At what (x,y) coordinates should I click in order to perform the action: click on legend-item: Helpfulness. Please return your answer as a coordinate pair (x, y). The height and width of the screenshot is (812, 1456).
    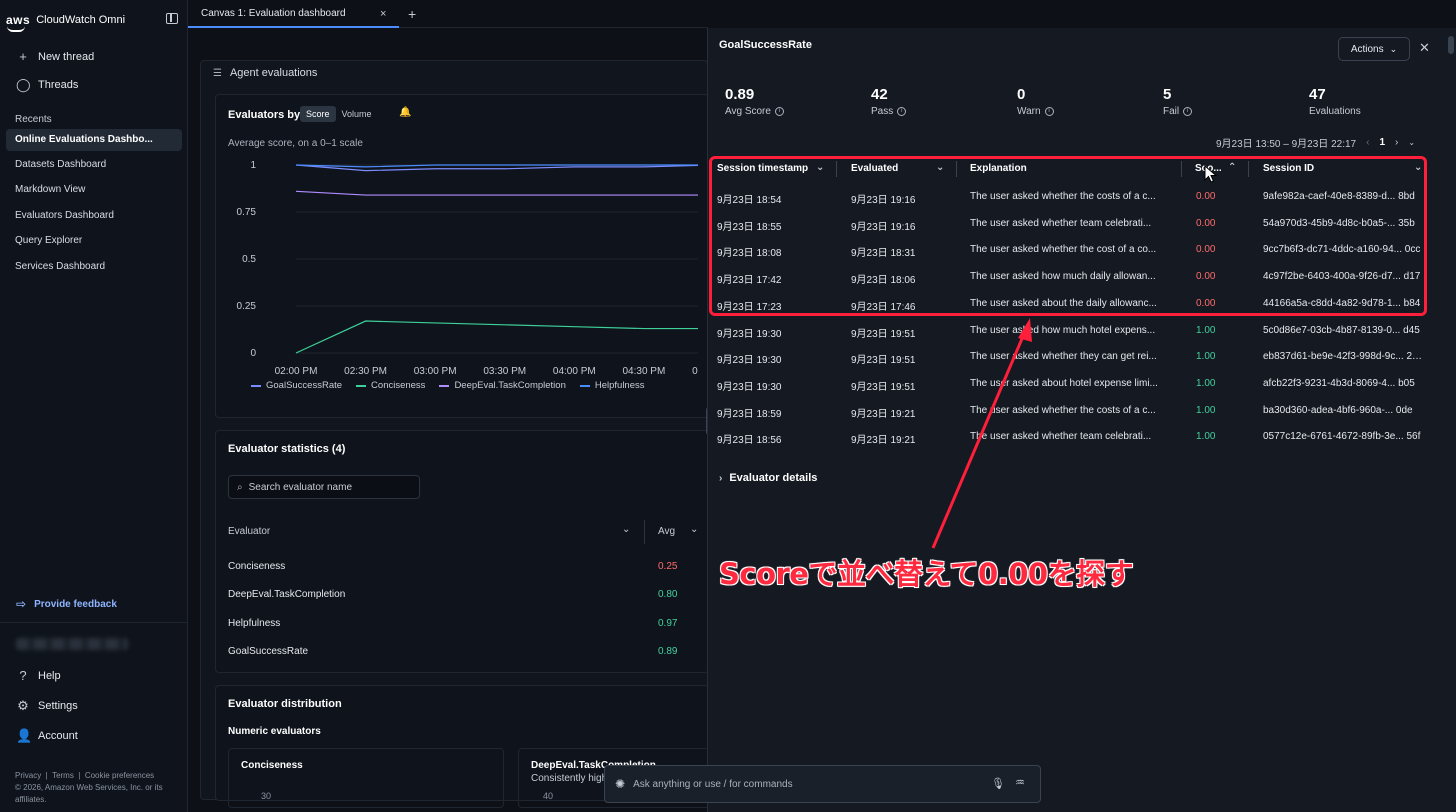
    Looking at the image, I should click on (612, 385).